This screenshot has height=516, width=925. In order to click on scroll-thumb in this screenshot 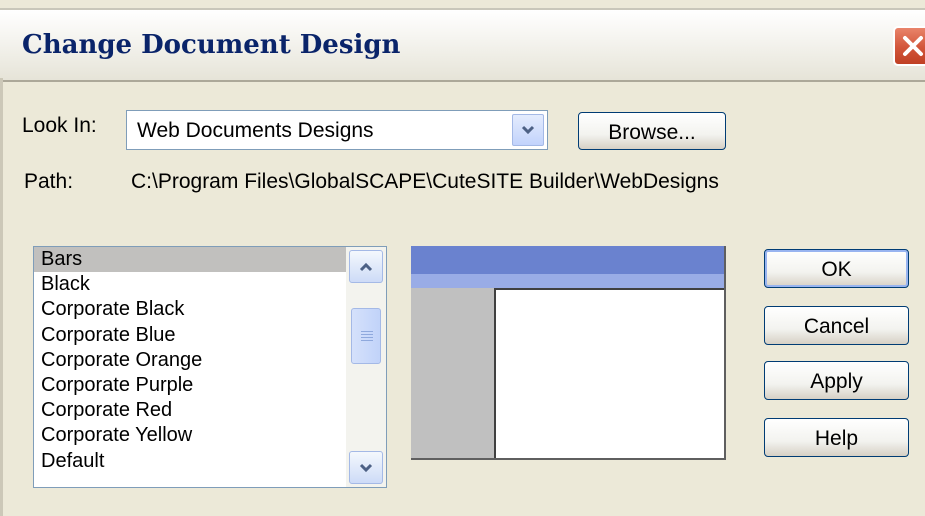, I will do `click(366, 336)`.